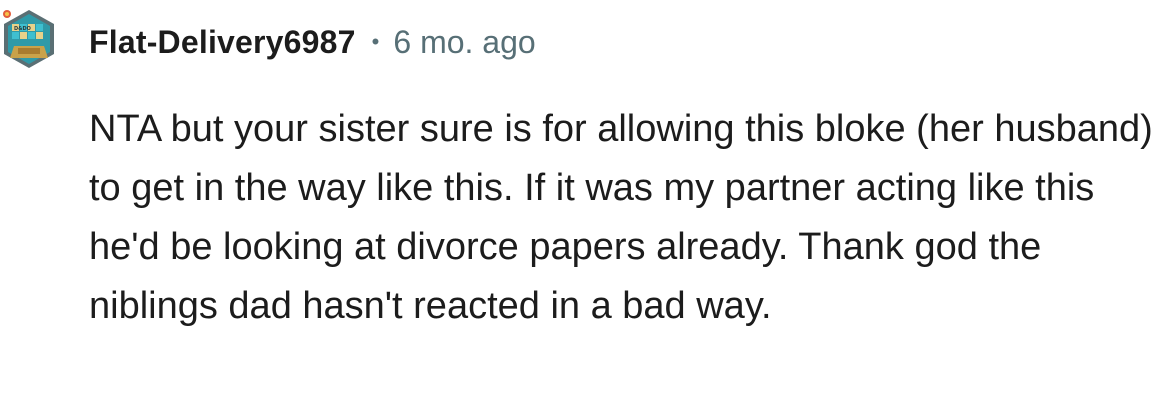 The height and width of the screenshot is (409, 1170). Describe the element at coordinates (222, 42) in the screenshot. I see `username-link: Flat-Delivery6987` at that location.